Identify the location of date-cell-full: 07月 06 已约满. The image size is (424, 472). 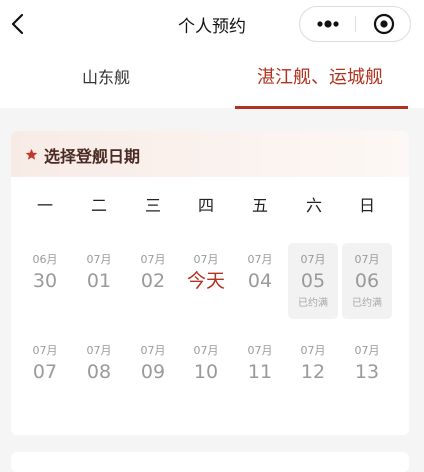
(367, 281).